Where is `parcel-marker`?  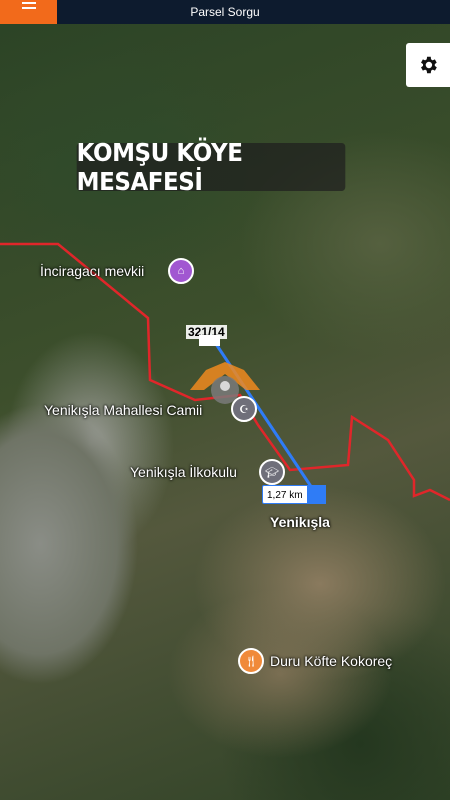 parcel-marker is located at coordinates (209, 340).